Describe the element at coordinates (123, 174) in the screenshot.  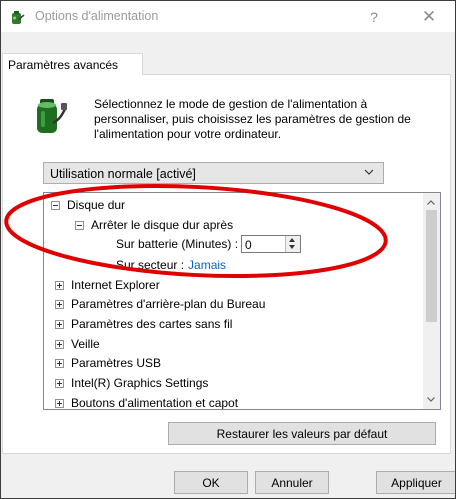
I see `power-plan-value: Utilisation normale [activé]` at that location.